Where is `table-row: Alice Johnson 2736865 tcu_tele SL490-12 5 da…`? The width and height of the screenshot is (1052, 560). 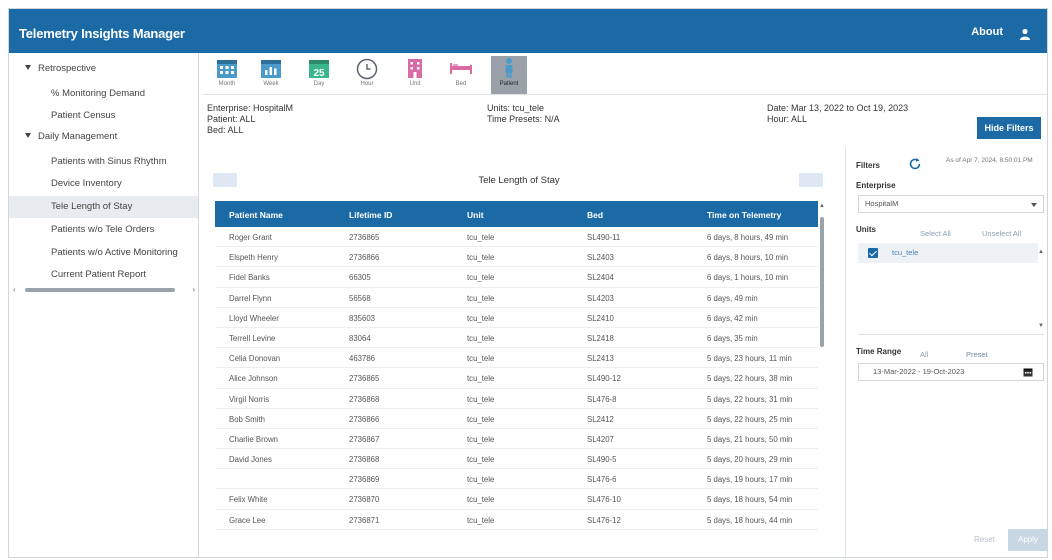 table-row: Alice Johnson 2736865 tcu_tele SL490-12 5 da… is located at coordinates (516, 378).